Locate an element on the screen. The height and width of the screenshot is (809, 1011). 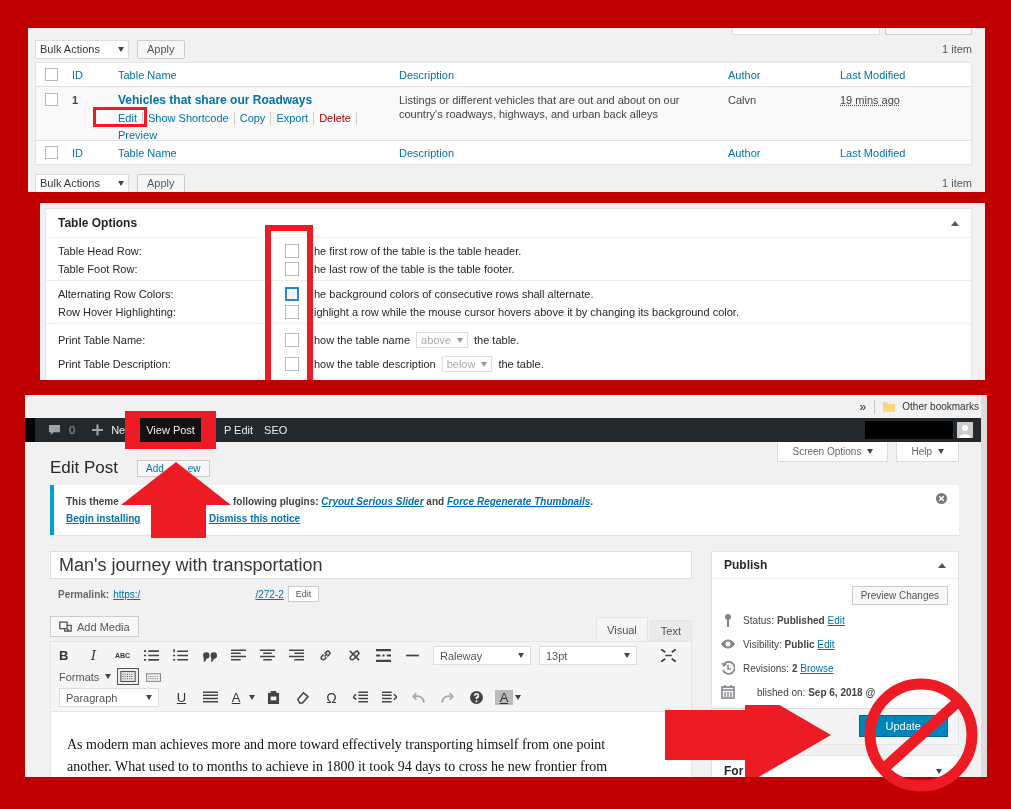
font-select: Raleway is located at coordinates (482, 655).